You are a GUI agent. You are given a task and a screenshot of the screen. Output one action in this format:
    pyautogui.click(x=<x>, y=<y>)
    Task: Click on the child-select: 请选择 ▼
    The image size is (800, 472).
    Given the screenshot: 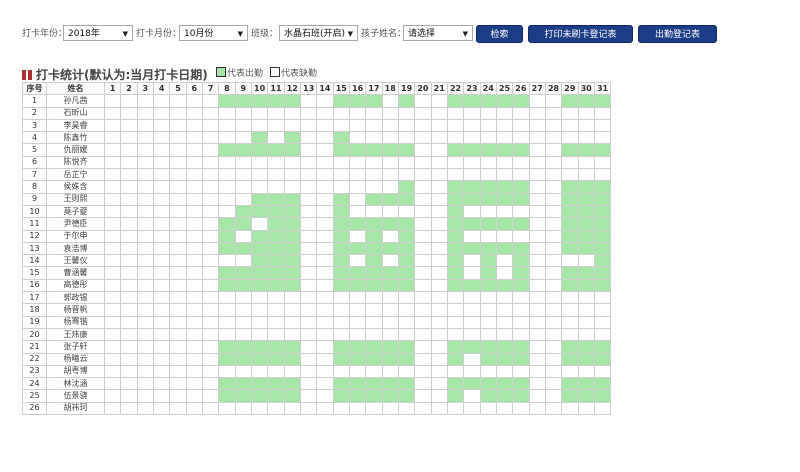 What is the action you would take?
    pyautogui.click(x=438, y=33)
    